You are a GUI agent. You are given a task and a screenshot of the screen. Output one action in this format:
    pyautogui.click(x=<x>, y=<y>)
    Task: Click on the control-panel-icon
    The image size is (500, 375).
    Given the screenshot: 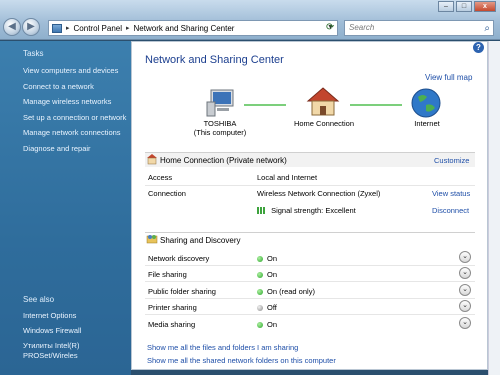 What is the action you would take?
    pyautogui.click(x=57, y=28)
    